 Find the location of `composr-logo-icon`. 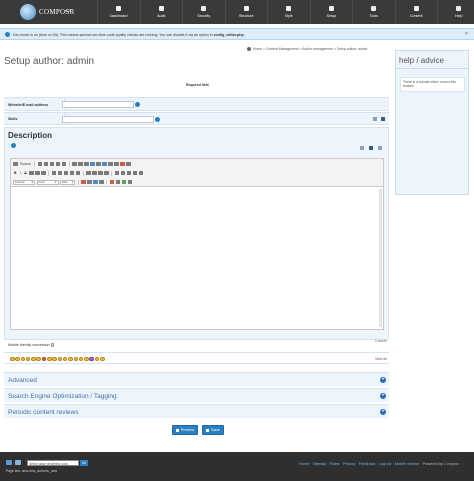

composr-logo-icon is located at coordinates (28, 12).